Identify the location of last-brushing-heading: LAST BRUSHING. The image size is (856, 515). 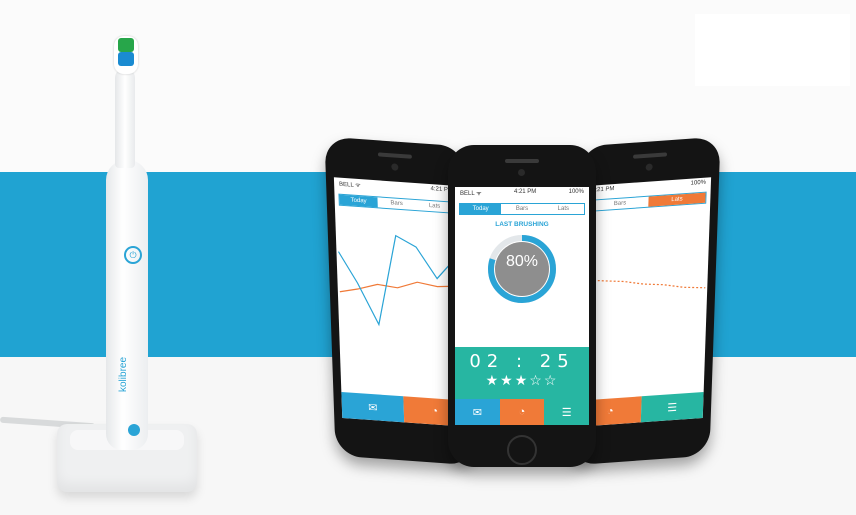
(522, 224).